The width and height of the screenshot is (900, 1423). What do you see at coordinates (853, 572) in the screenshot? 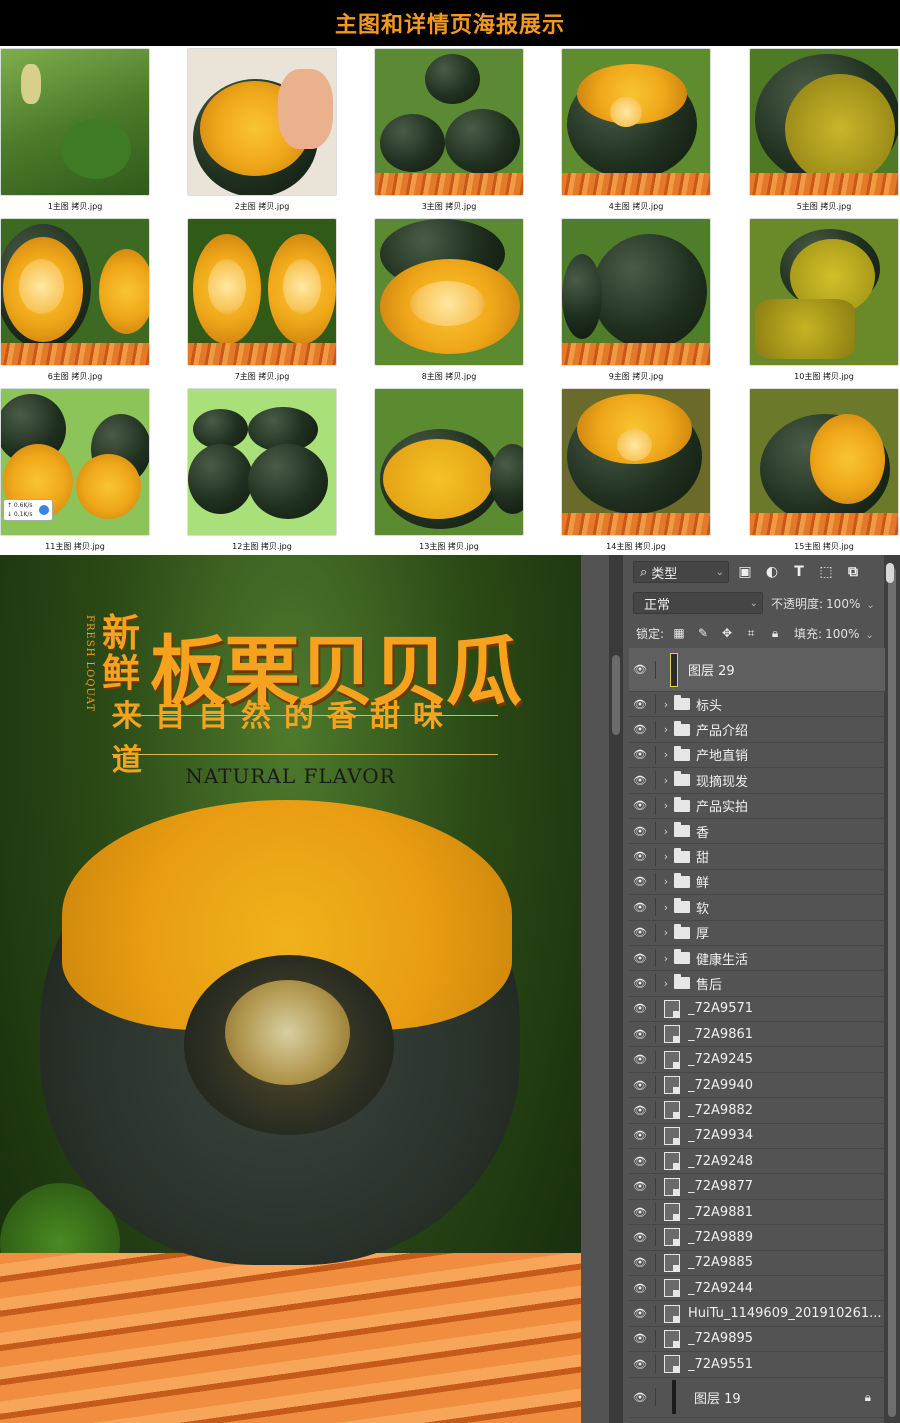
I see `smart-object-filter-icon: ⧉` at bounding box center [853, 572].